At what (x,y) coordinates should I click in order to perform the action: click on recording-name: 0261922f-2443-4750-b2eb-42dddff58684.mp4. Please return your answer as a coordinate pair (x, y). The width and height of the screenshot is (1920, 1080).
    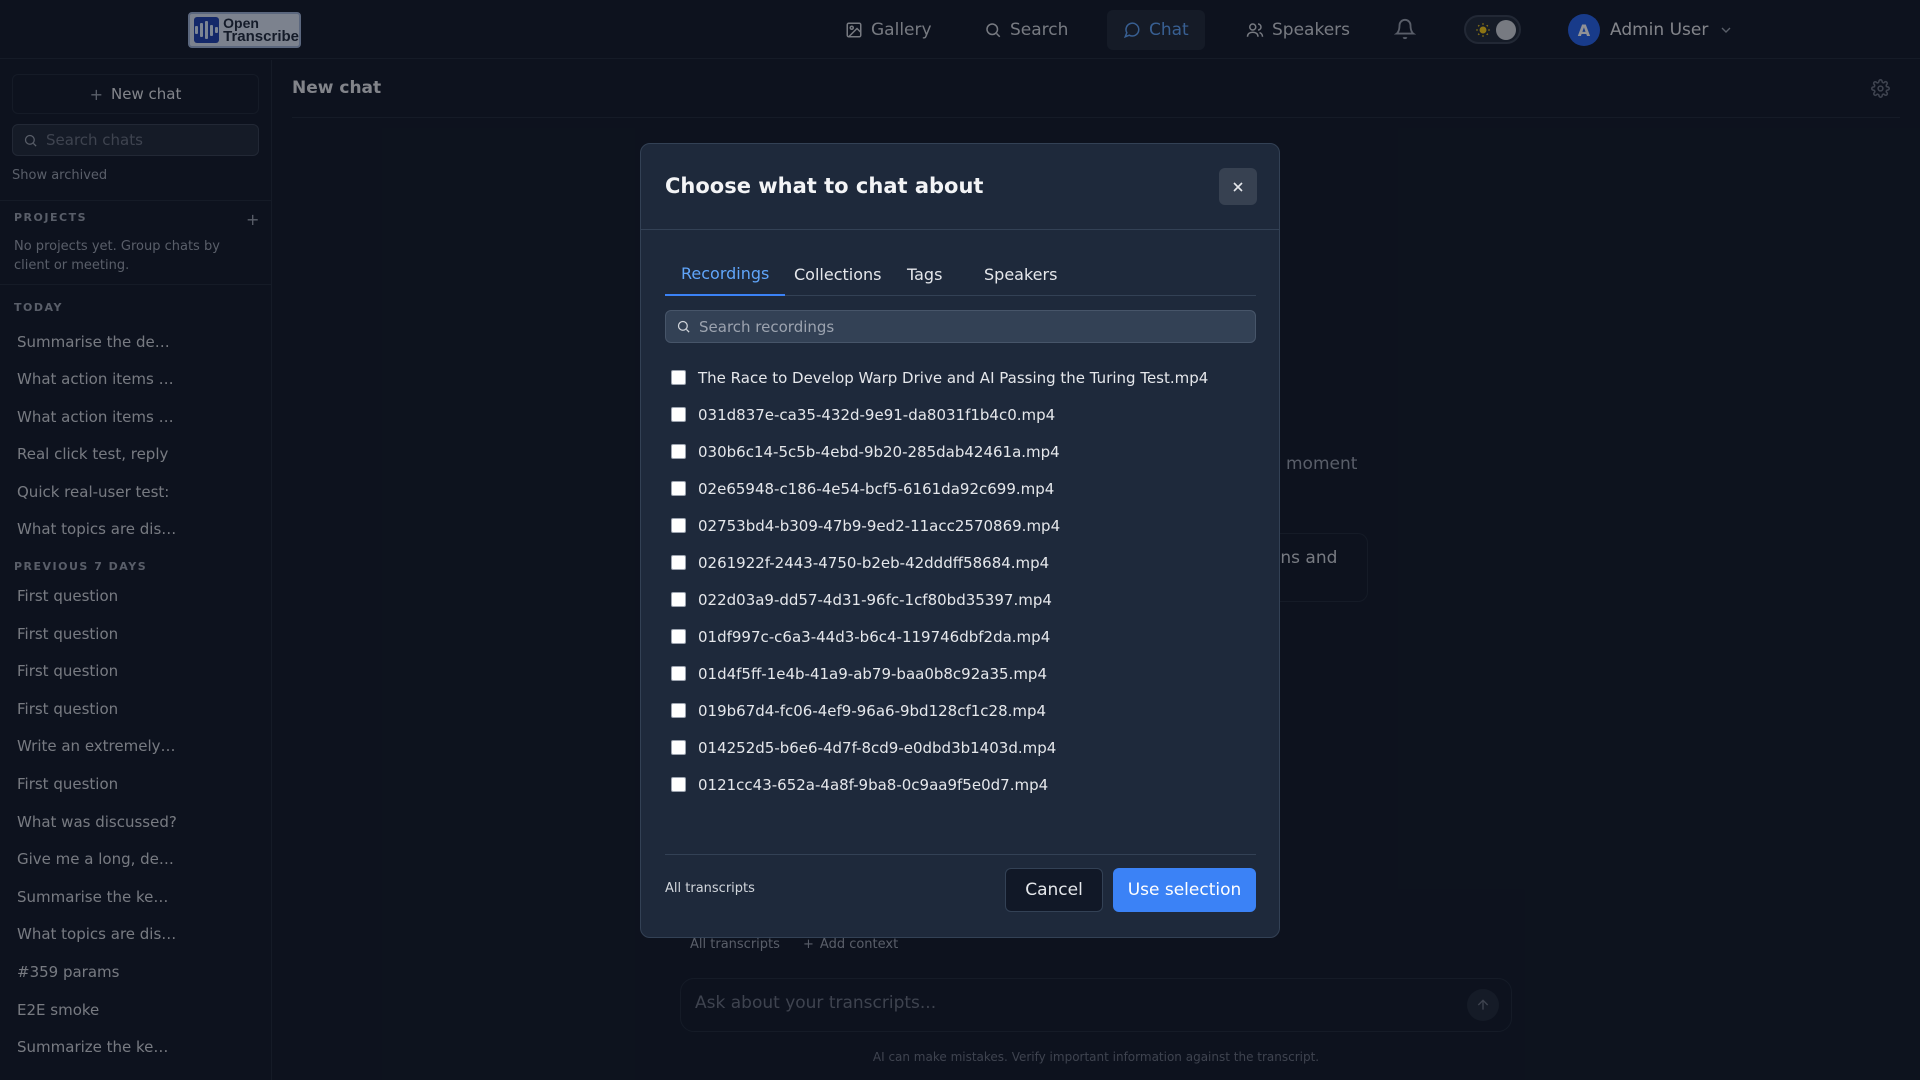
    Looking at the image, I should click on (874, 562).